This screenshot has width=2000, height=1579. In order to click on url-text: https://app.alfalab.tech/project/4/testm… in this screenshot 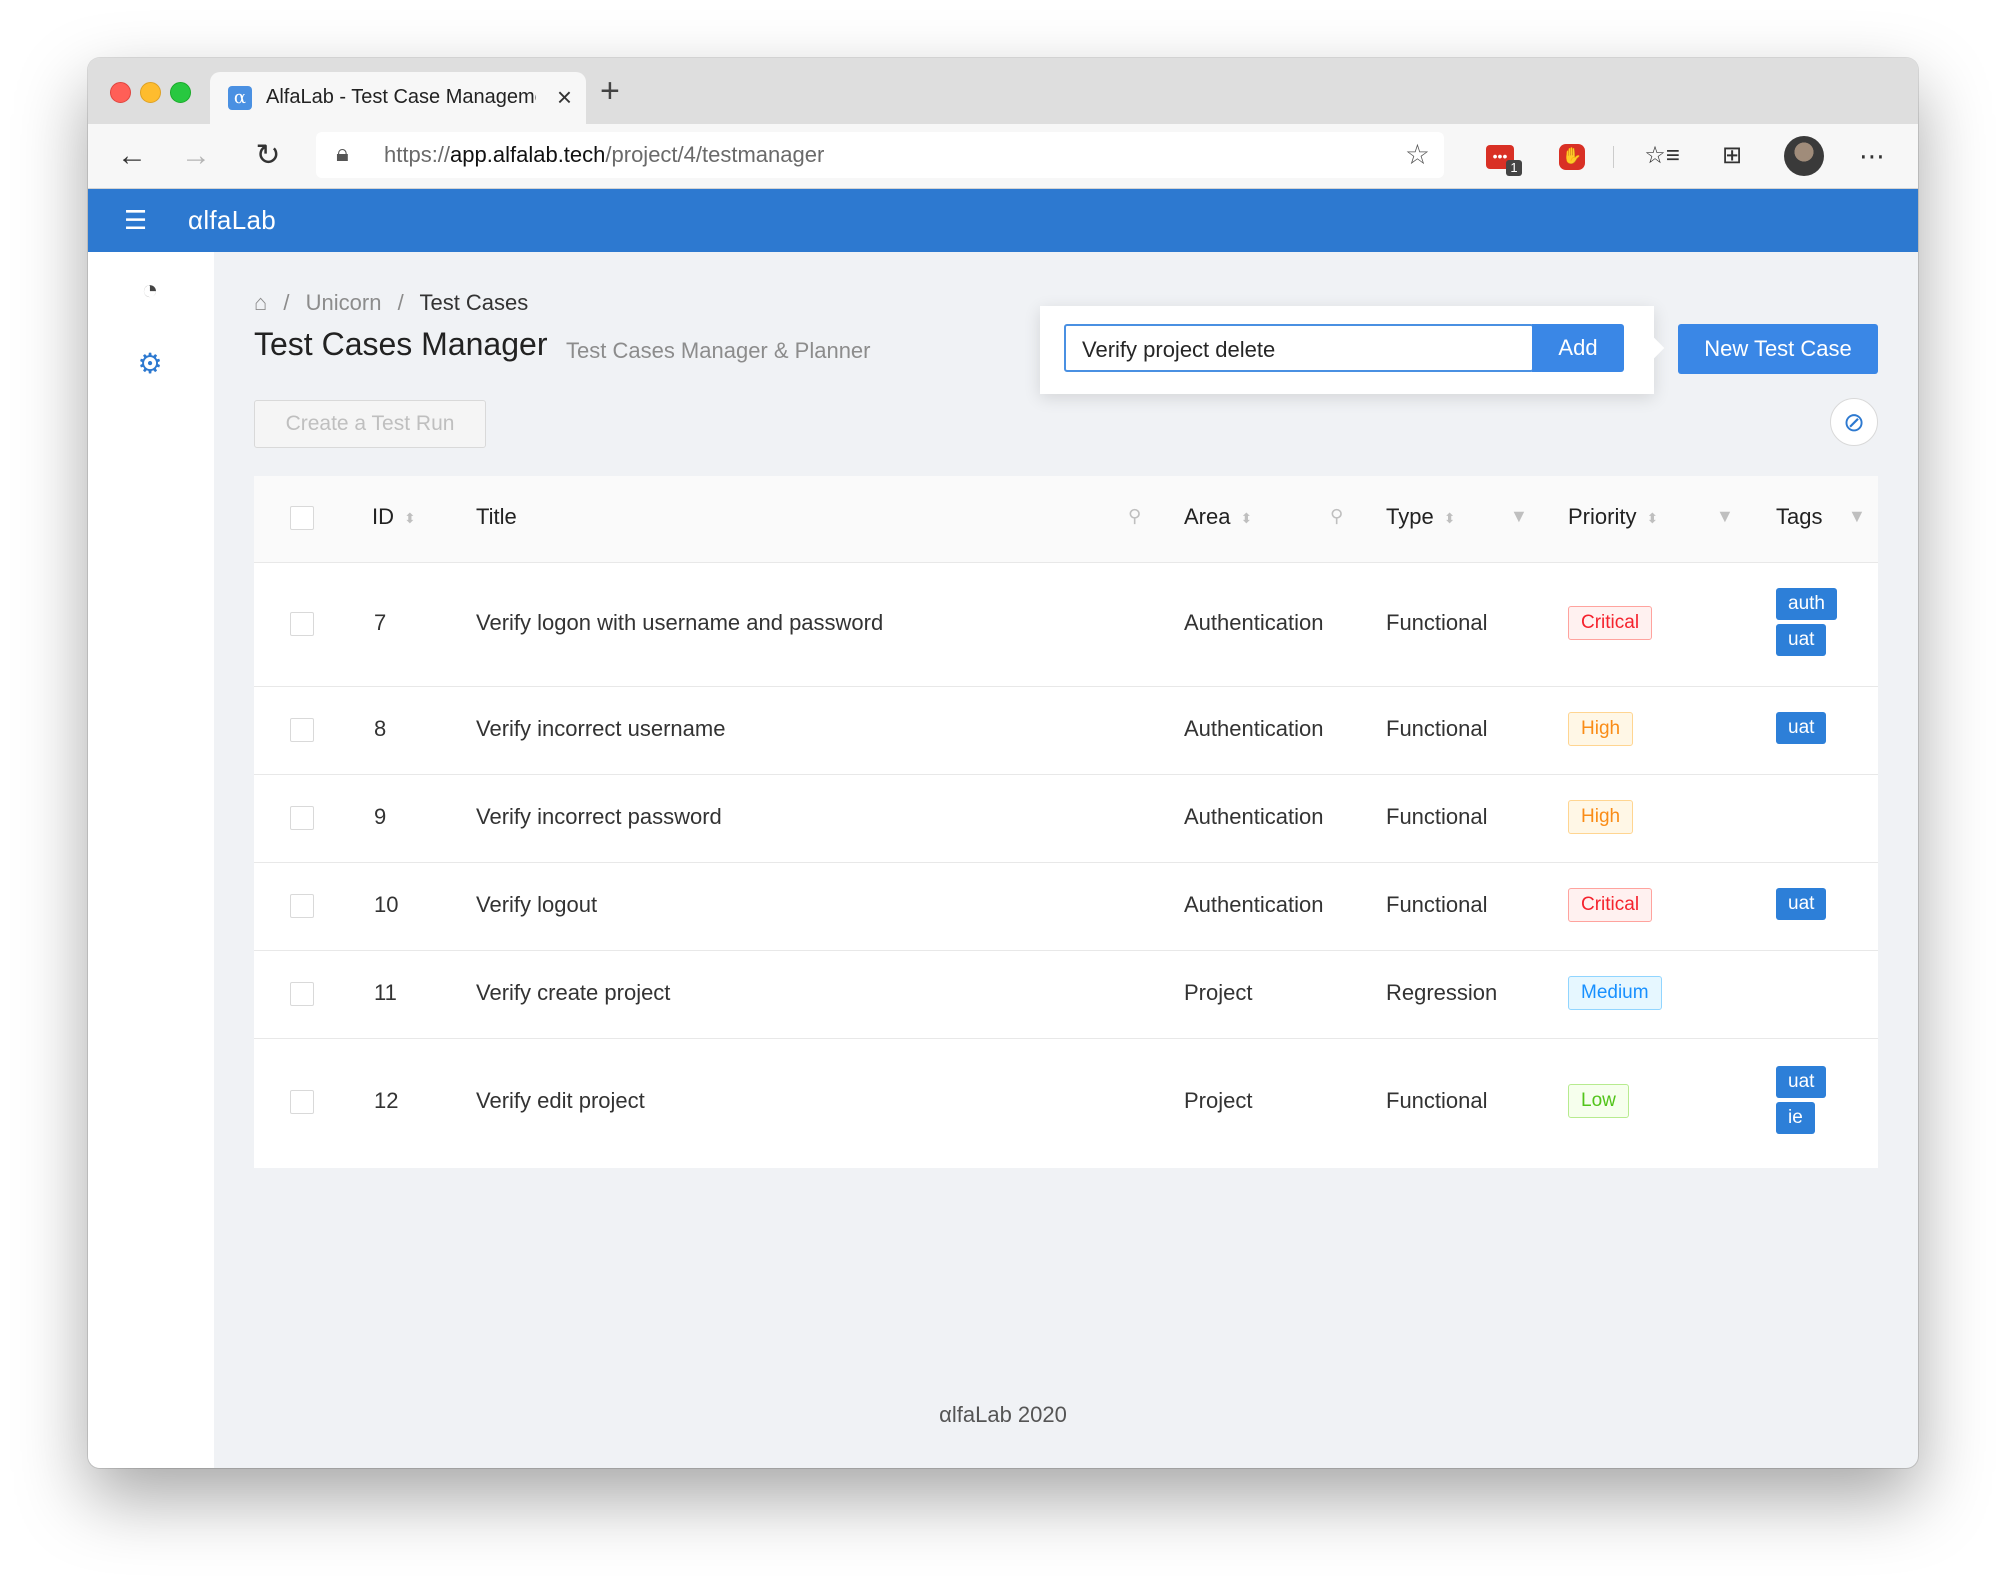, I will do `click(604, 155)`.